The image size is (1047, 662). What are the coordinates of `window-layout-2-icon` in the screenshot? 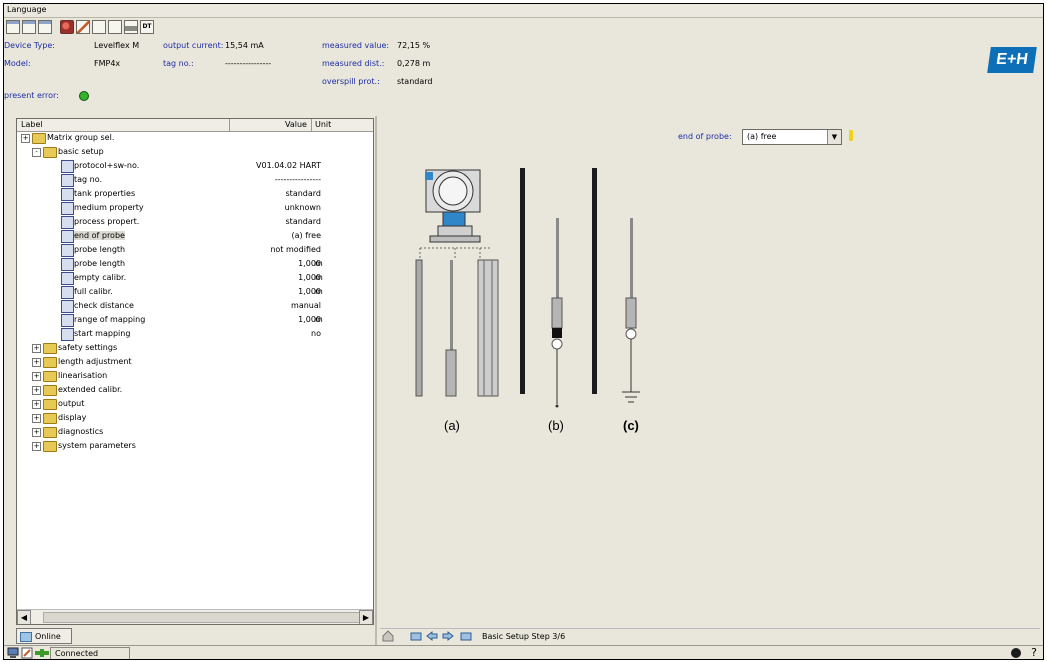 It's located at (29, 27).